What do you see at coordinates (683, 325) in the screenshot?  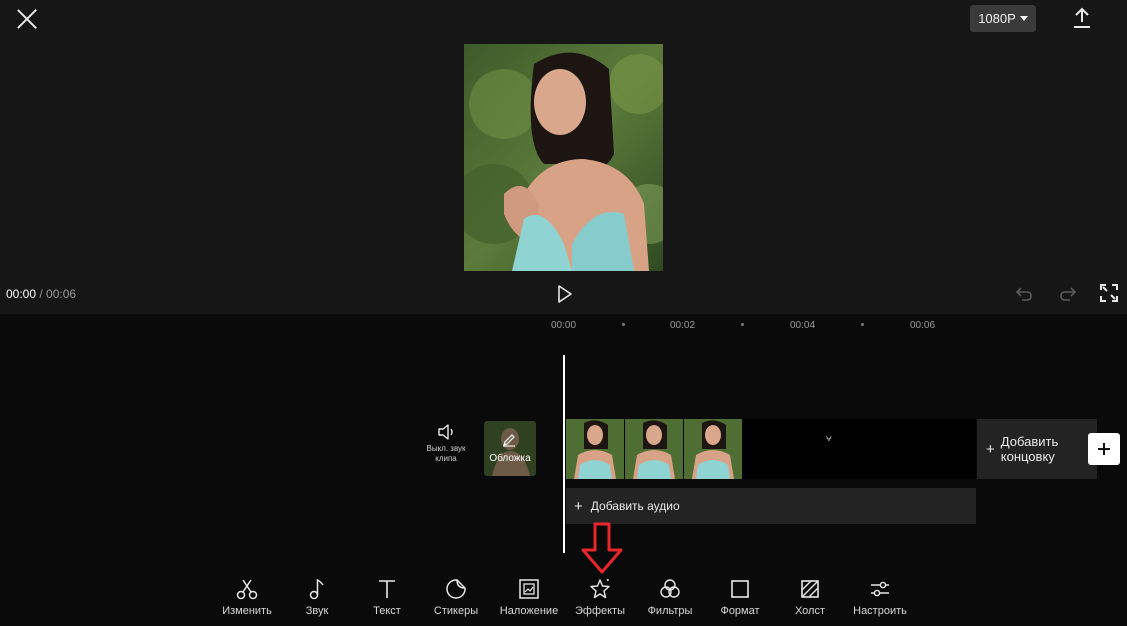 I see `ruler-label: 00:02` at bounding box center [683, 325].